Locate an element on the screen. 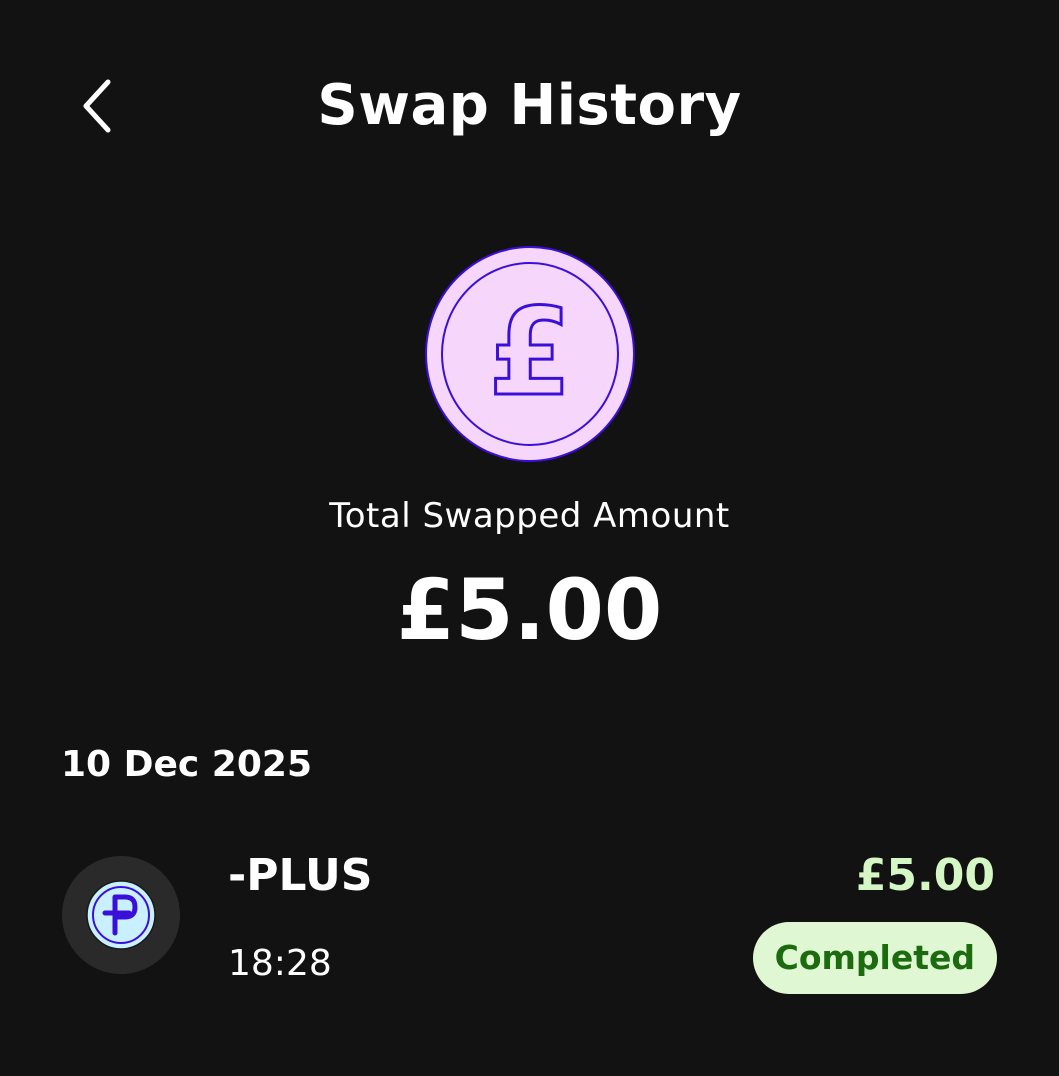 Image resolution: width=1059 pixels, height=1076 pixels. page-title: Swap History is located at coordinates (529, 105).